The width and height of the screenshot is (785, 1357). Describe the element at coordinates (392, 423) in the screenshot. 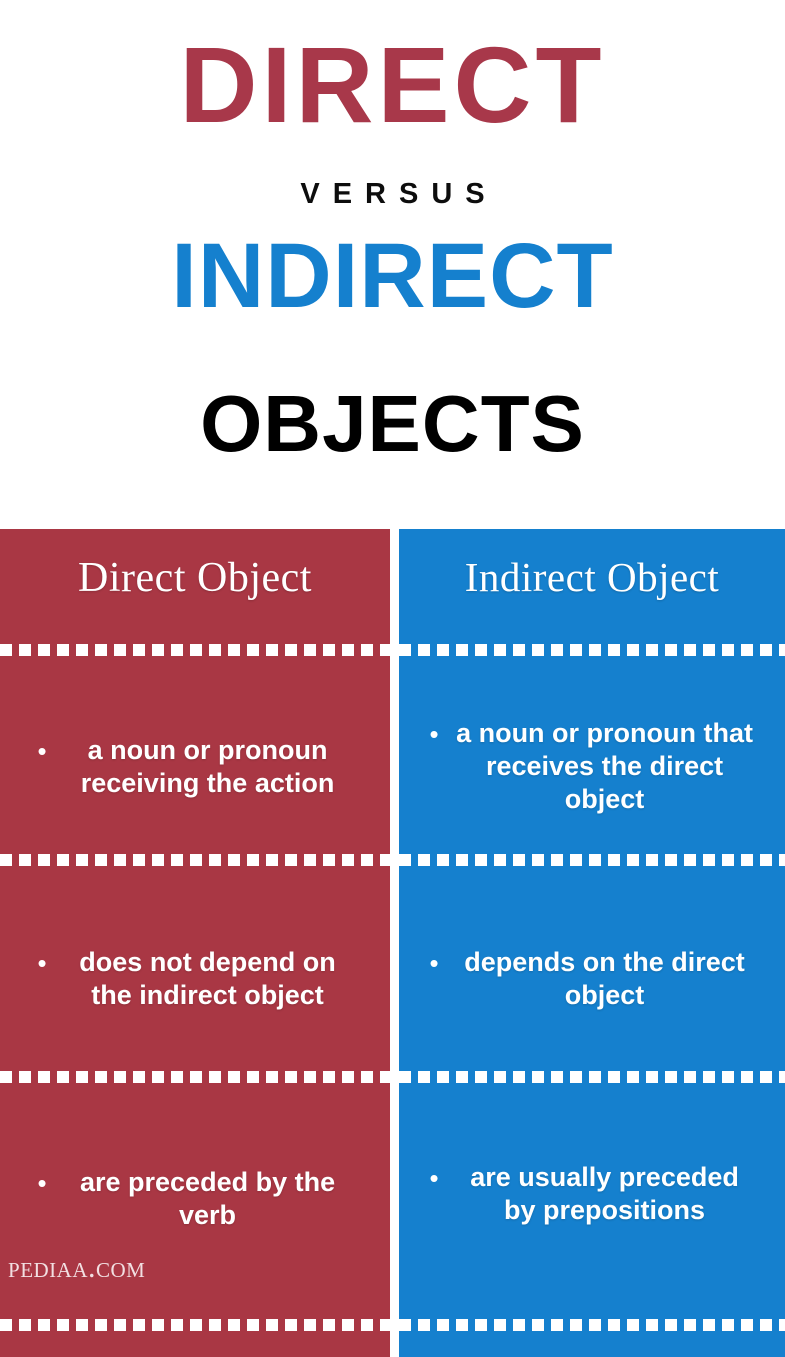

I see `title-objects: OBJECTS` at that location.